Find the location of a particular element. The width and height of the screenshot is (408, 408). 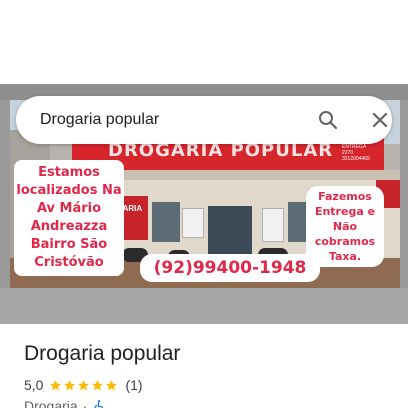

promo-delivery-text: Fazemos Entrega e Não cobramos Taxa. is located at coordinates (345, 226).